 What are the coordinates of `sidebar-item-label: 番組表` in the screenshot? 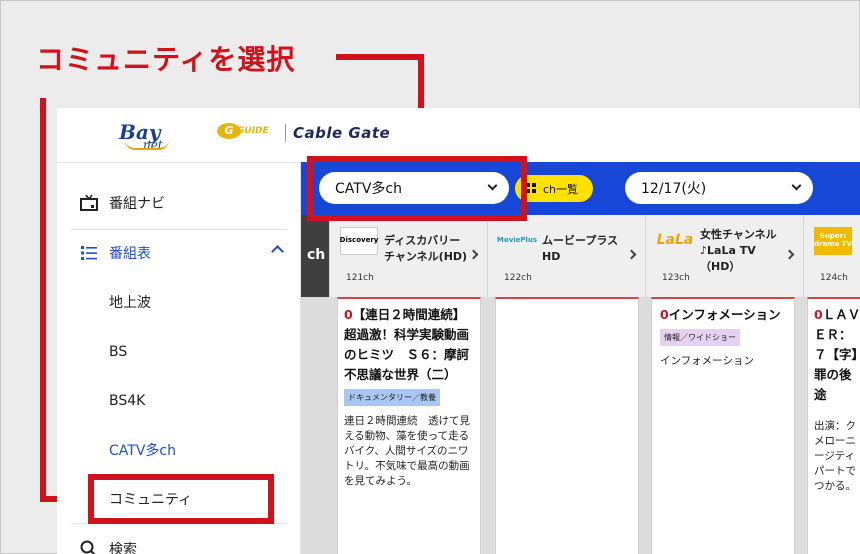 It's located at (130, 254).